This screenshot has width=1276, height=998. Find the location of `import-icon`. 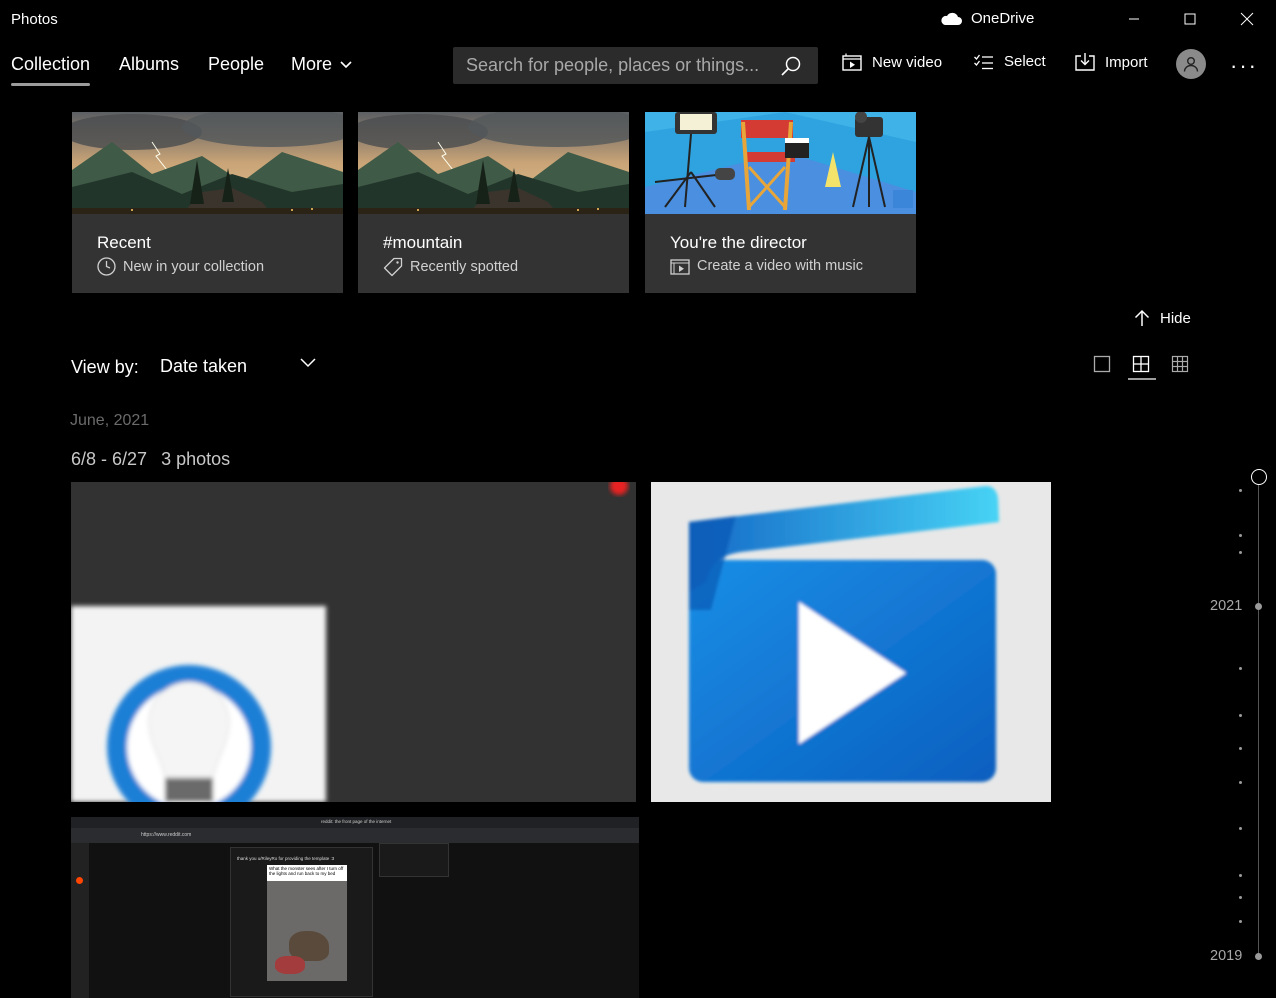

import-icon is located at coordinates (1085, 62).